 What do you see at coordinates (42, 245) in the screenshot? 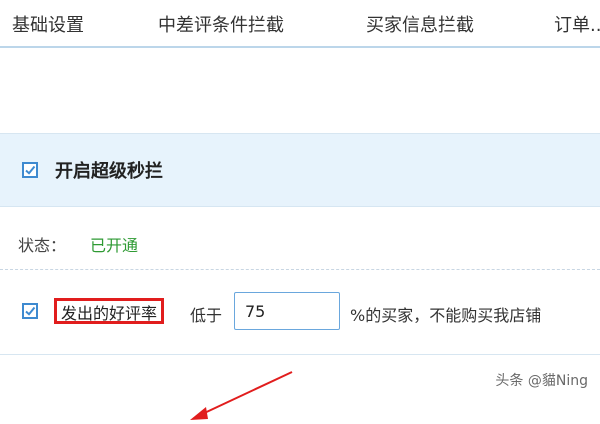
I see `status-label: 状态：` at bounding box center [42, 245].